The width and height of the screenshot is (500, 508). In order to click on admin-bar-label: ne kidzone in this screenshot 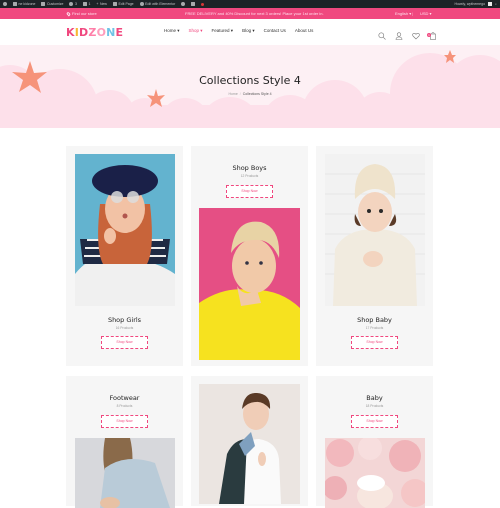, I will do `click(27, 4)`.